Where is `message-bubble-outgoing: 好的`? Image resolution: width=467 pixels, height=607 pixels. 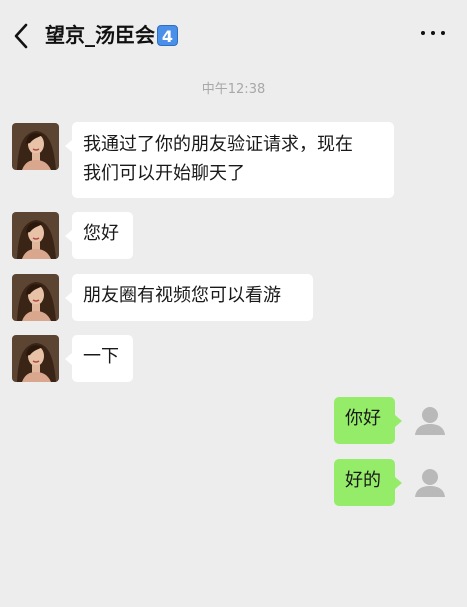 message-bubble-outgoing: 好的 is located at coordinates (364, 482).